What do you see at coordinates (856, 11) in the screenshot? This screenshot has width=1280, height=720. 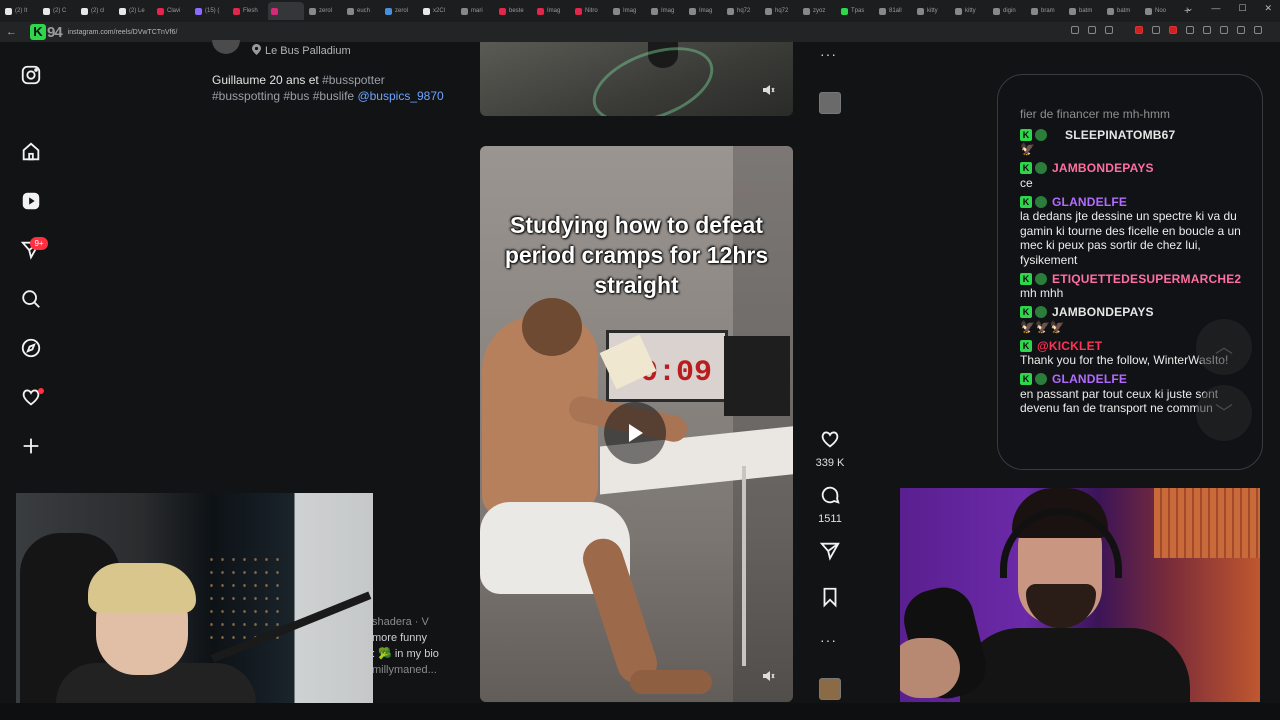 I see `browser-tab: Tpas` at bounding box center [856, 11].